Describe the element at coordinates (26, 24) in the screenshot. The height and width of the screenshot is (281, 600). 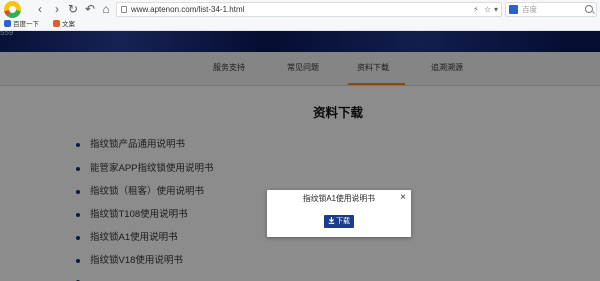
I see `bookmark-label: 百度一下` at that location.